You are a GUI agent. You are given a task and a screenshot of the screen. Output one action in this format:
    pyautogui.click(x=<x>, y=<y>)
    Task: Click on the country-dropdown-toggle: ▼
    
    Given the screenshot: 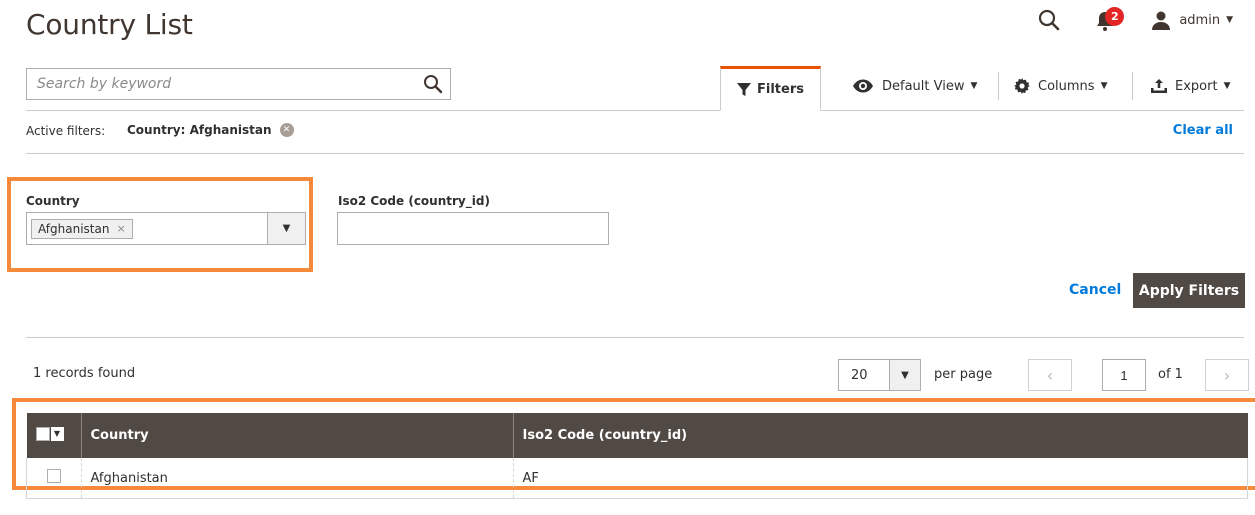 What is the action you would take?
    pyautogui.click(x=286, y=228)
    